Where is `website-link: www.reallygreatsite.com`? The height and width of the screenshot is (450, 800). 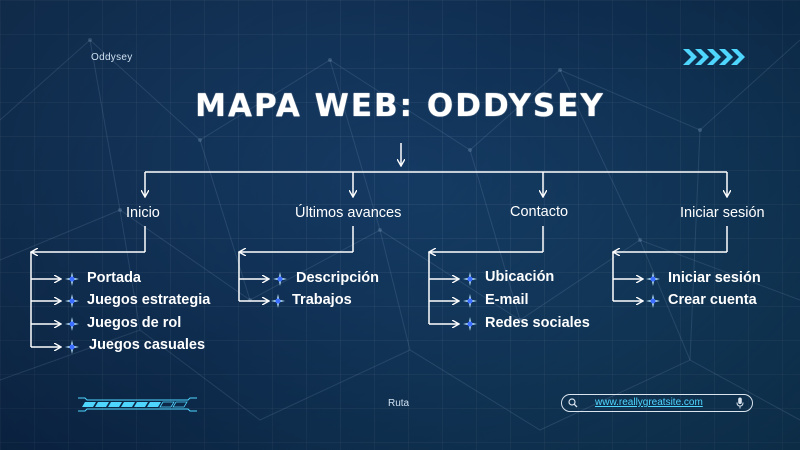
website-link: www.reallygreatsite.com is located at coordinates (649, 402).